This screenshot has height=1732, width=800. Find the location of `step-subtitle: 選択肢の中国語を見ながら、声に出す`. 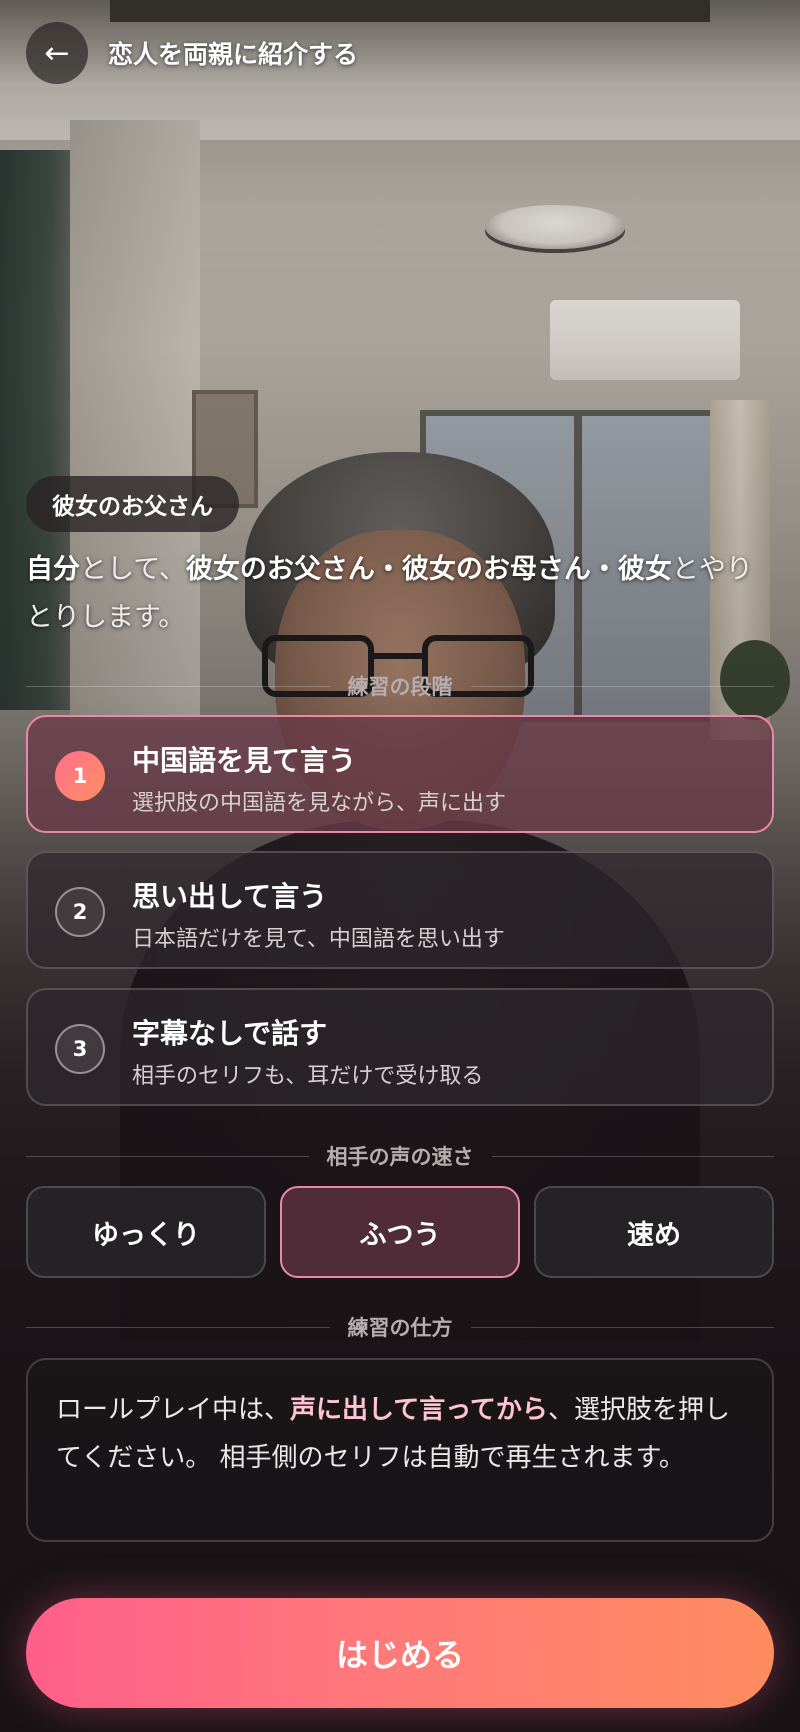

step-subtitle: 選択肢の中国語を見ながら、声に出す is located at coordinates (319, 803).